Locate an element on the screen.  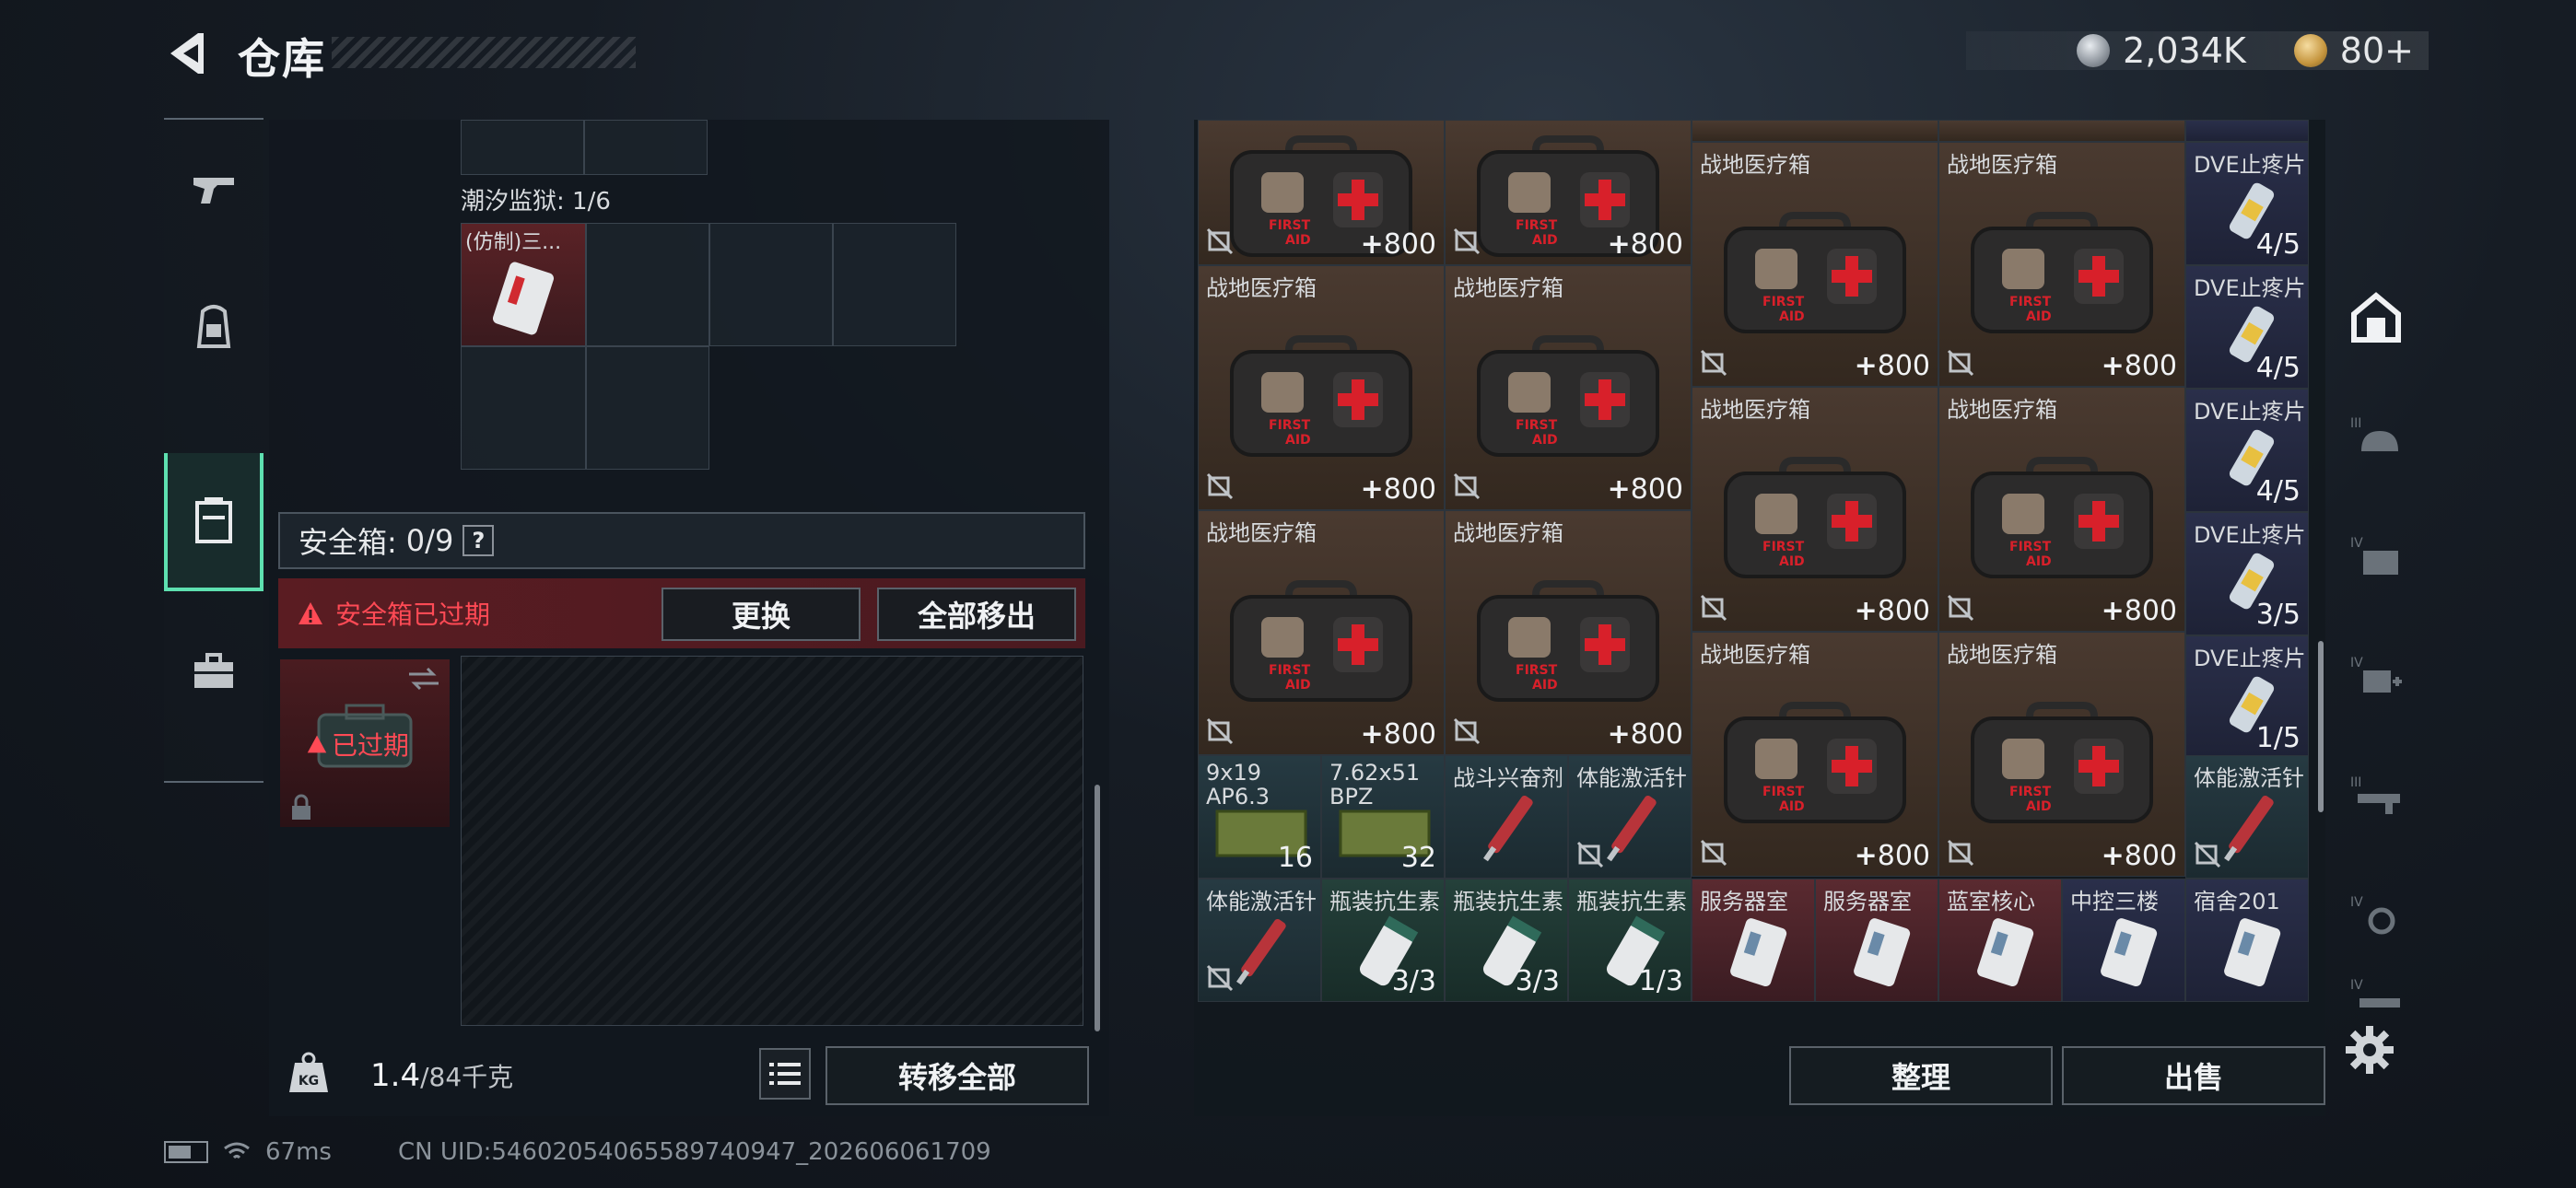
tier4-weapon-icon: IV is located at coordinates (2375, 992).